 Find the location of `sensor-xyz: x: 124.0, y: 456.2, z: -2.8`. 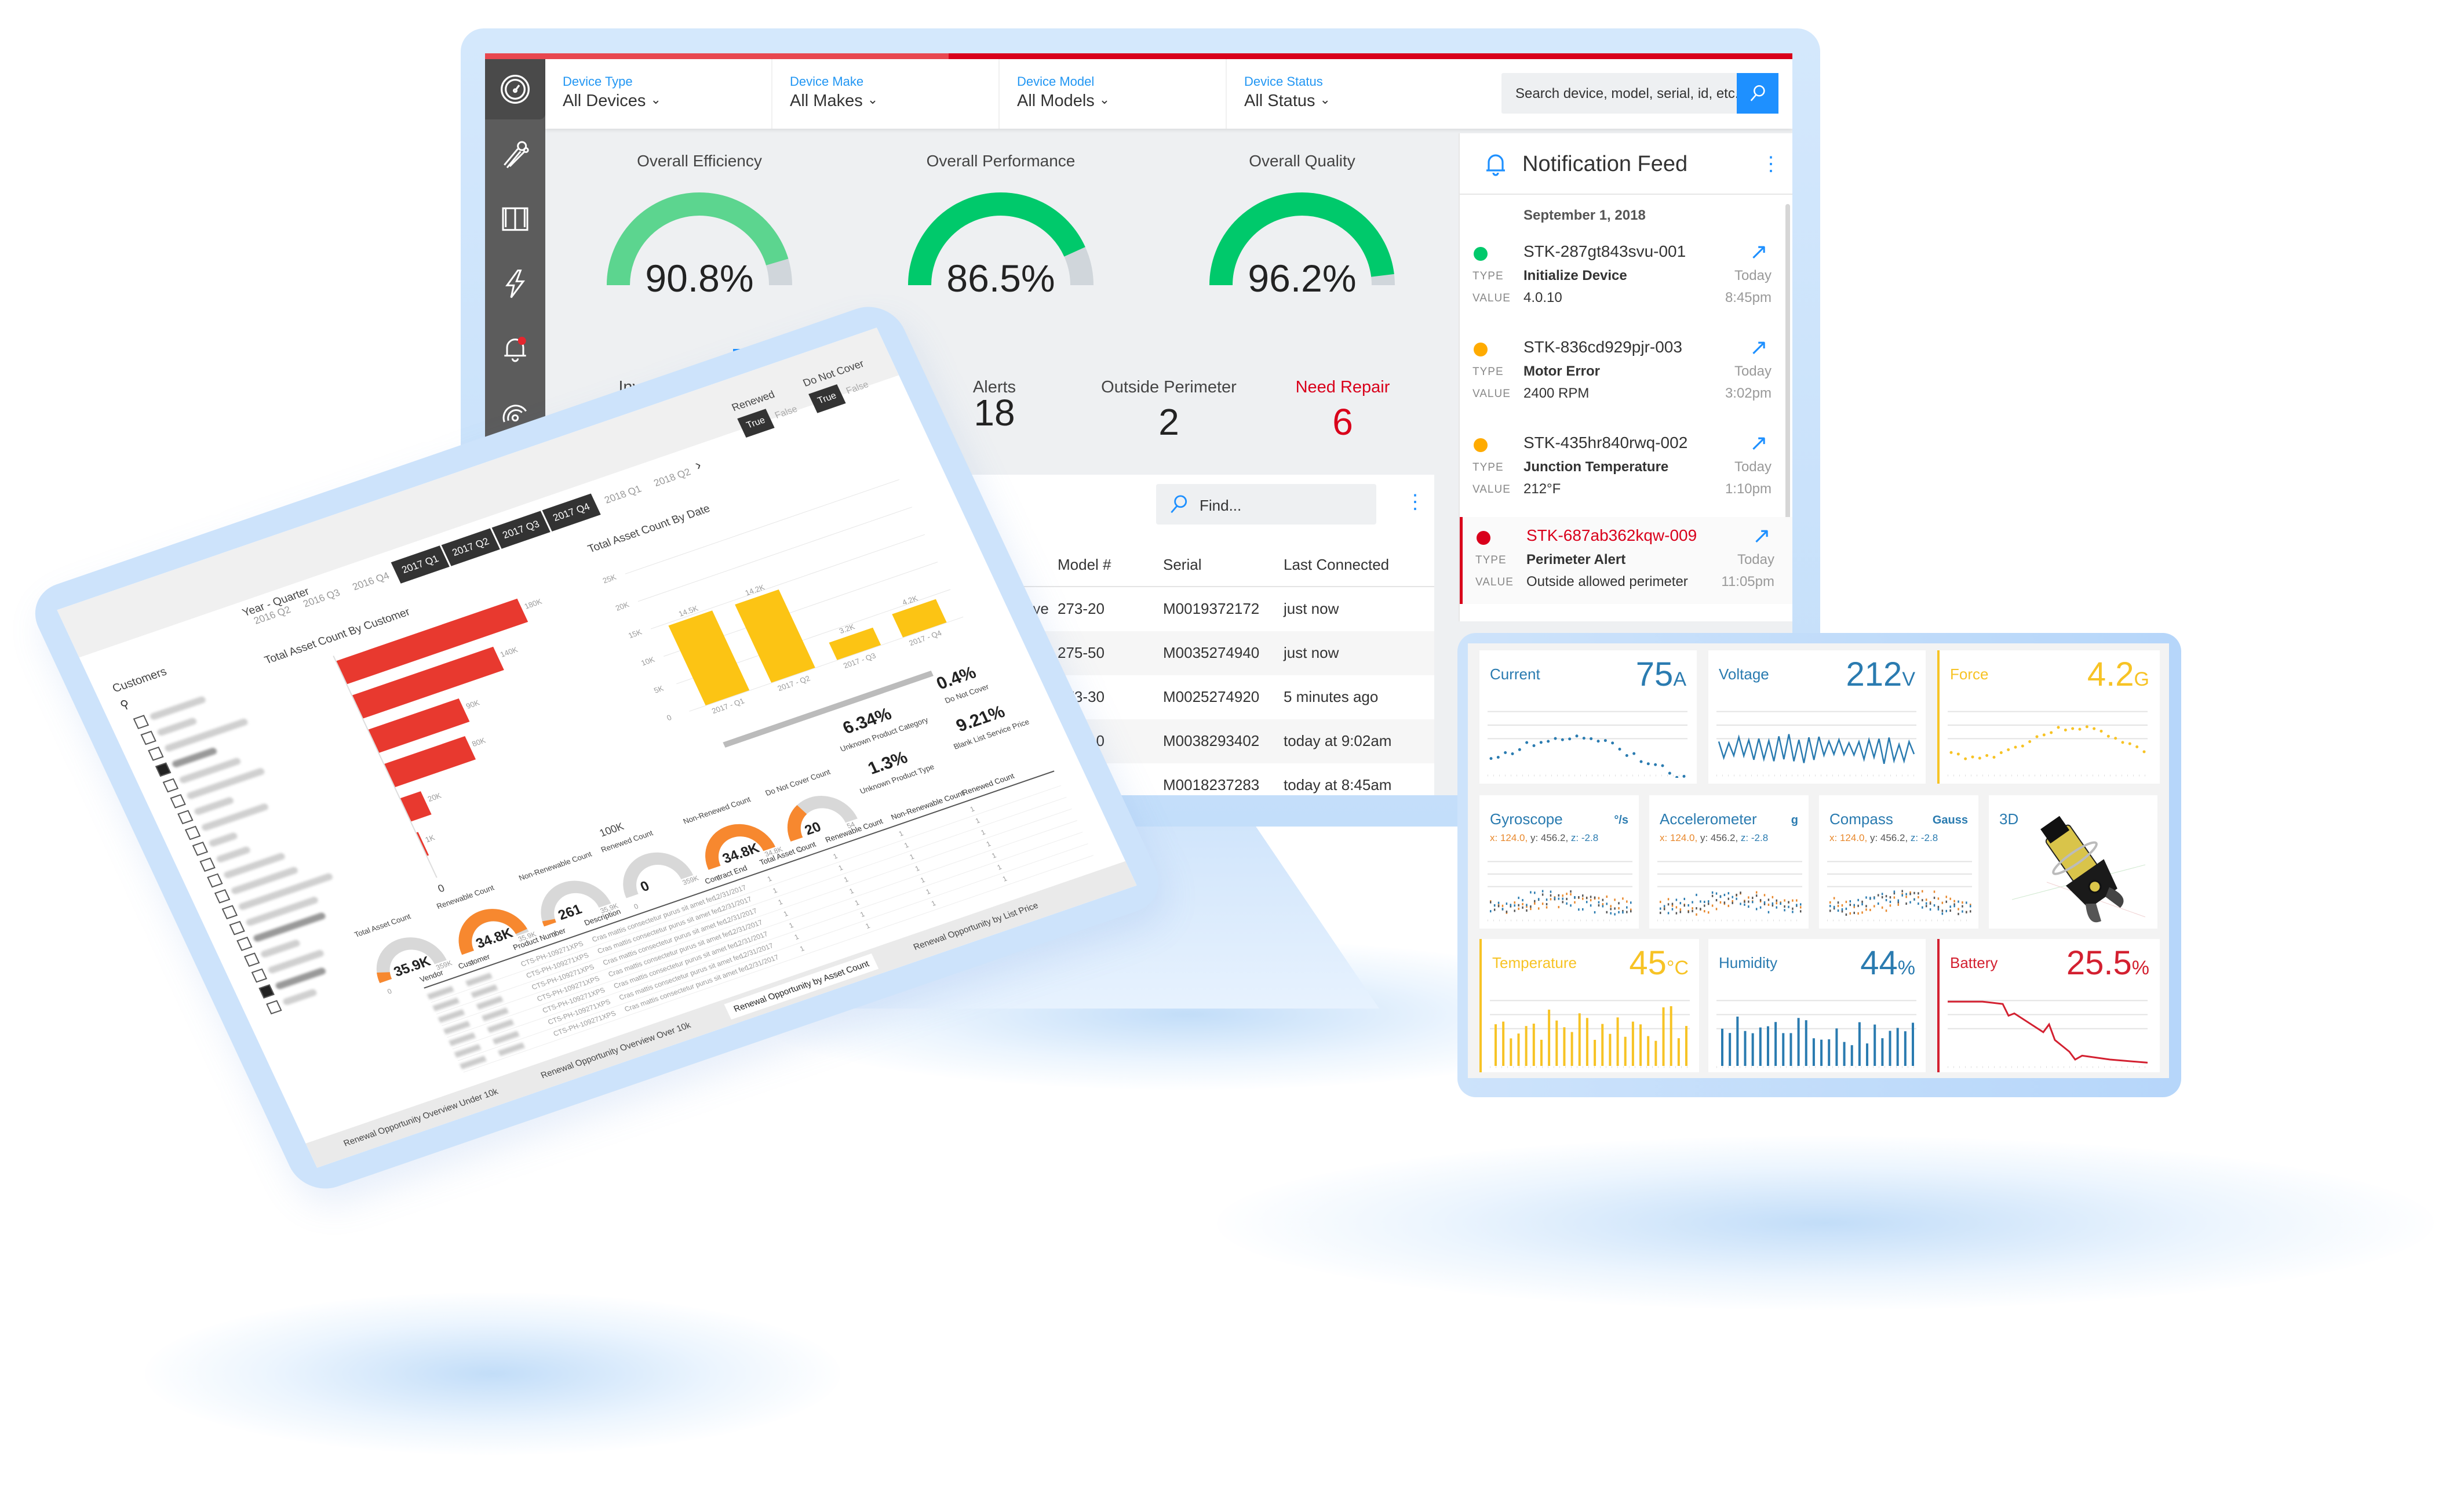

sensor-xyz: x: 124.0, y: 456.2, z: -2.8 is located at coordinates (1544, 838).